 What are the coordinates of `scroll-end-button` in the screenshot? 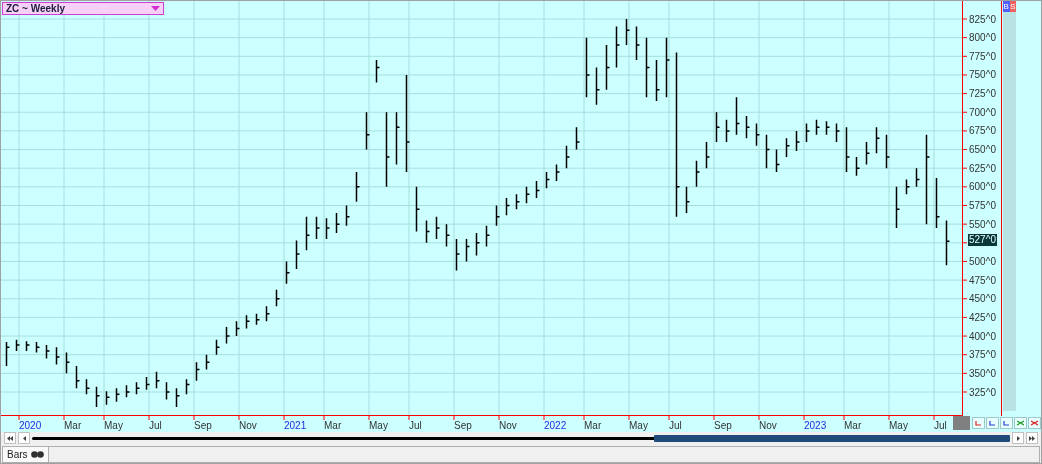 It's located at (1032, 438).